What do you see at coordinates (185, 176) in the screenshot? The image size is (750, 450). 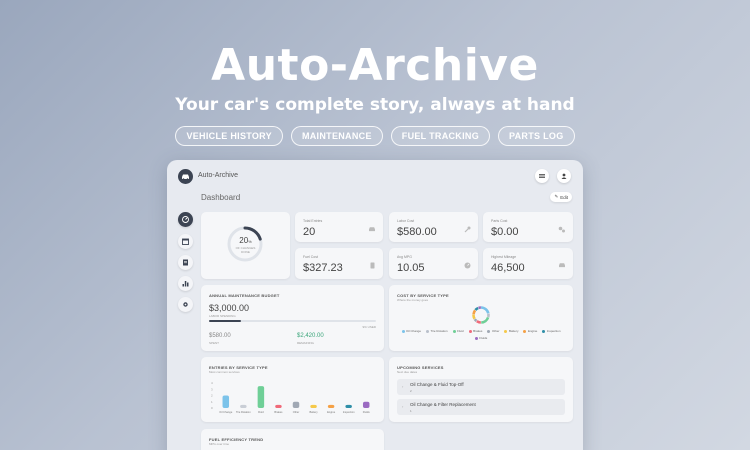 I see `car-logo-icon` at bounding box center [185, 176].